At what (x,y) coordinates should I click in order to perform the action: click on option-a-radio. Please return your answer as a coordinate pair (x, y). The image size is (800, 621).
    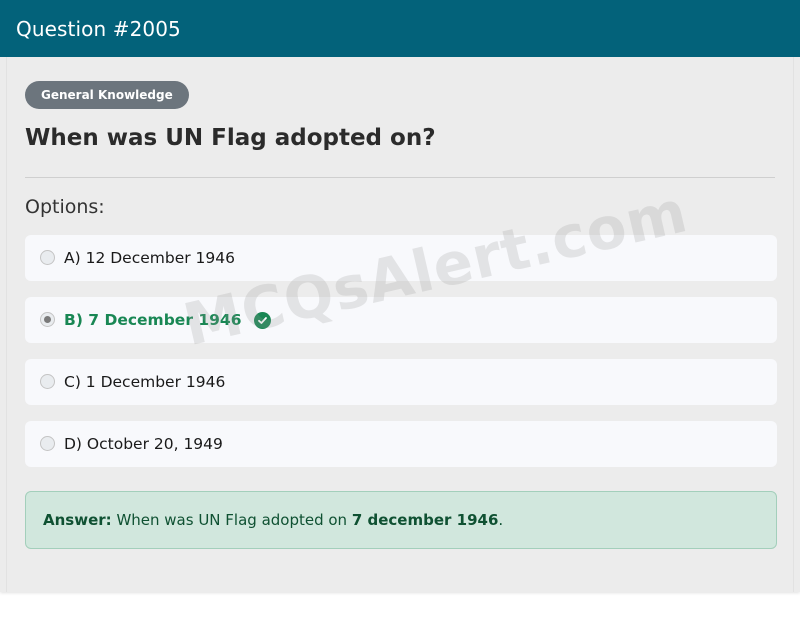
    Looking at the image, I should click on (47, 257).